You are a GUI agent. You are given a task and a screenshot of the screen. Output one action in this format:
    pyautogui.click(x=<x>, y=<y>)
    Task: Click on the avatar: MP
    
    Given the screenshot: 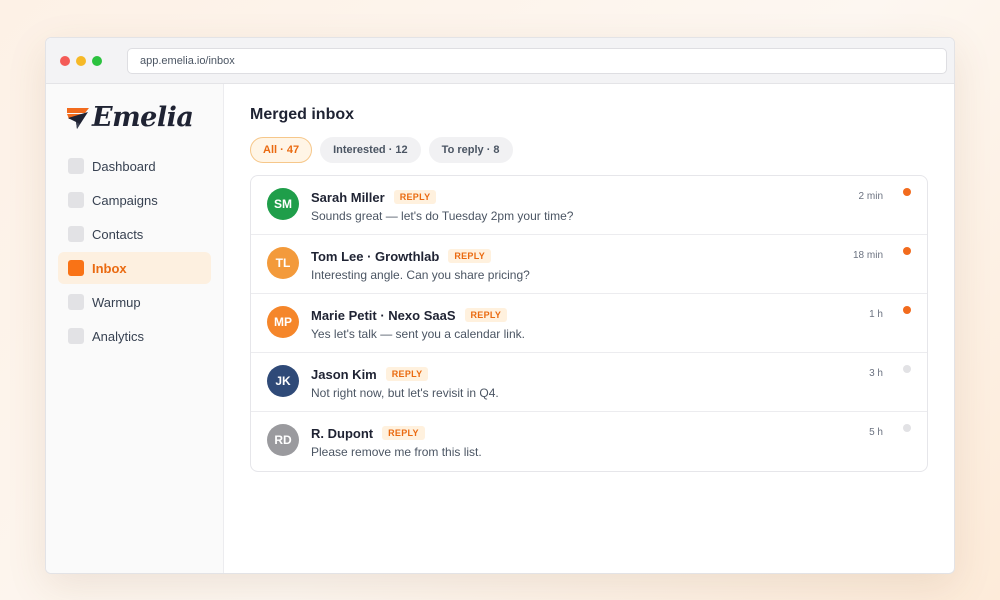 What is the action you would take?
    pyautogui.click(x=283, y=322)
    